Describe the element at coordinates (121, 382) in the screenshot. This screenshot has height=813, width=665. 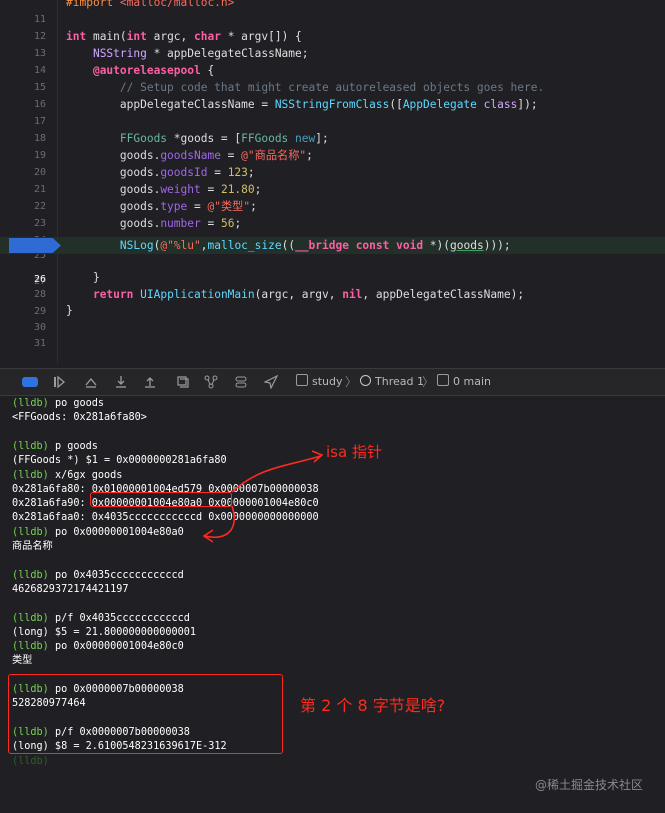
I see `step-into-icon` at that location.